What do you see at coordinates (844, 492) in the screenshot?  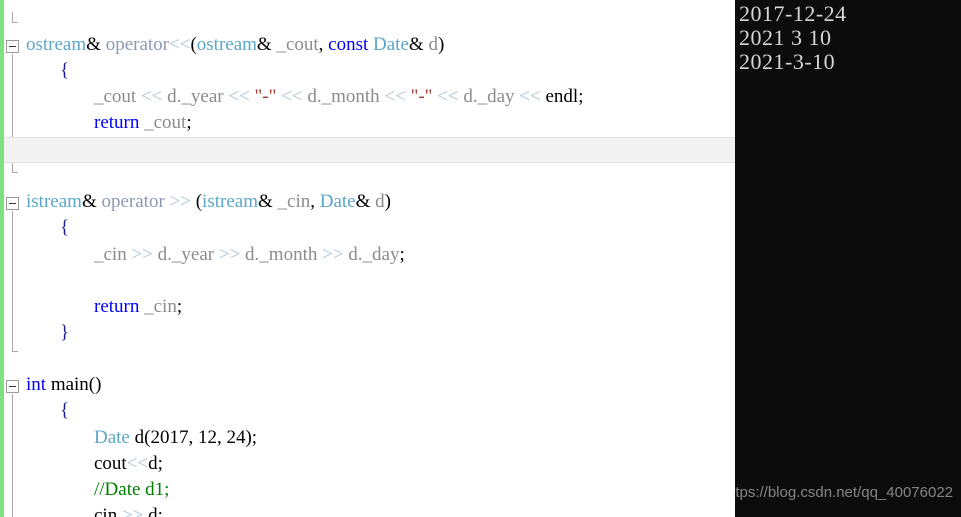 I see `watermark-url: https://blog.csdn.net/qq_40076022` at bounding box center [844, 492].